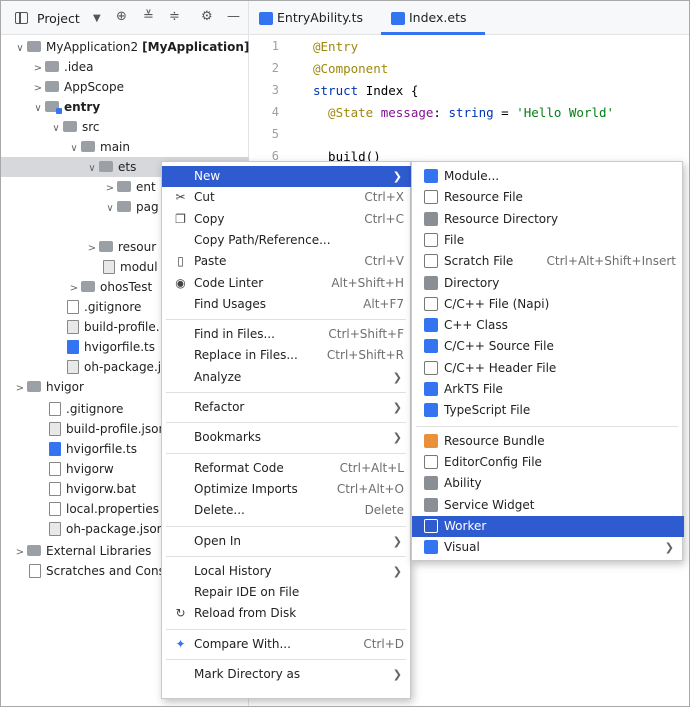 The image size is (690, 707). I want to click on menu-item: Refactor ❯, so click(287, 407).